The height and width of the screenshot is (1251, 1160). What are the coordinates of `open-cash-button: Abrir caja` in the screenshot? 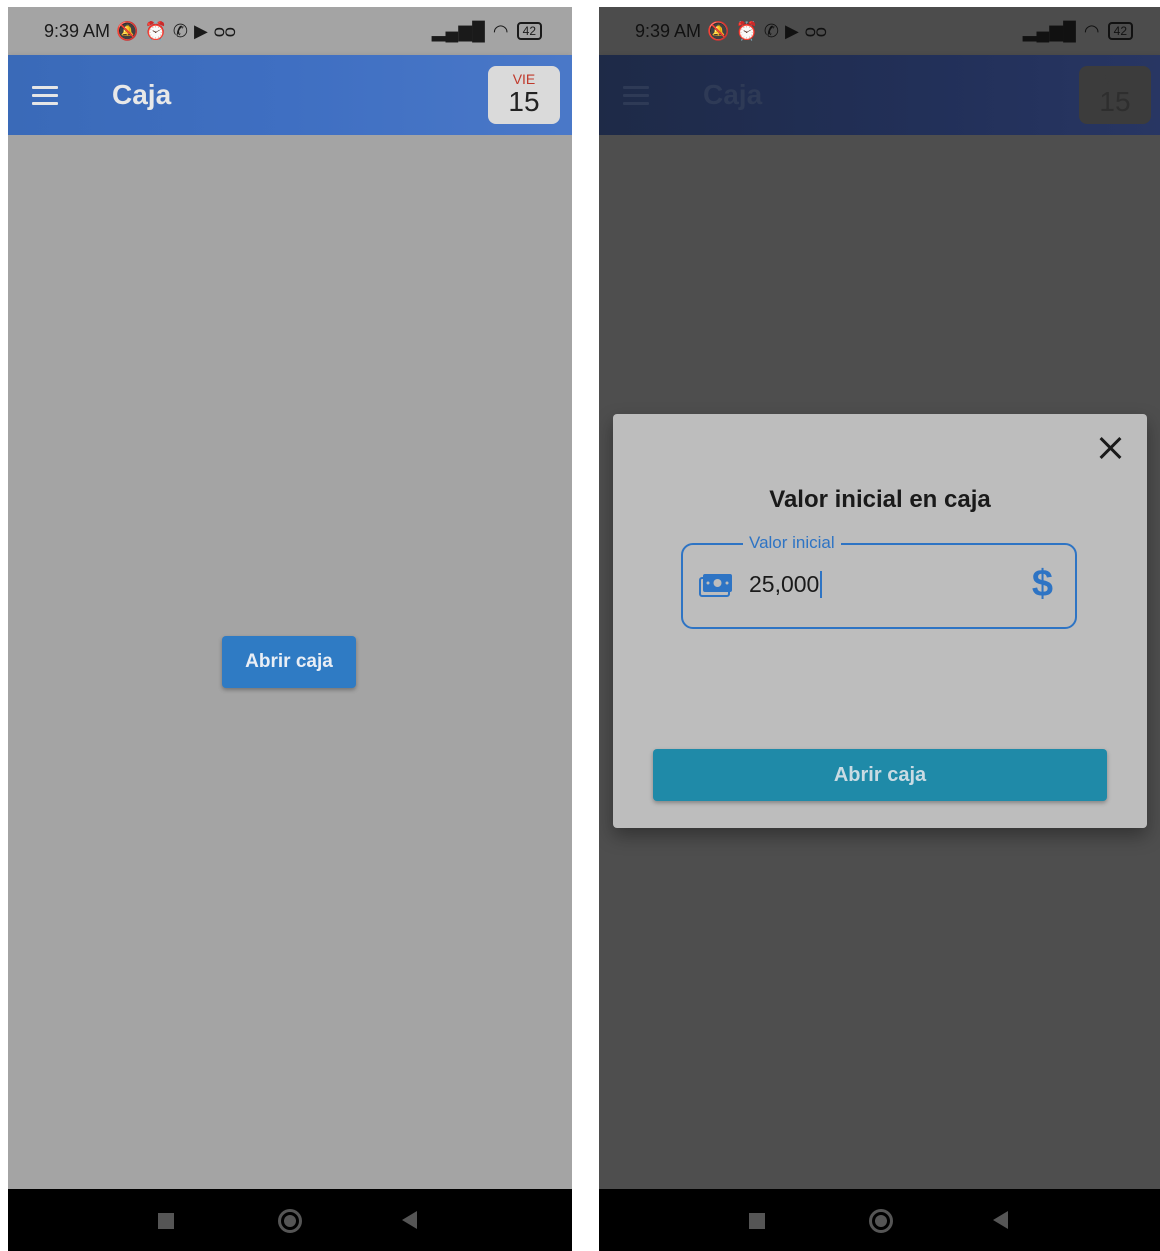 It's located at (289, 662).